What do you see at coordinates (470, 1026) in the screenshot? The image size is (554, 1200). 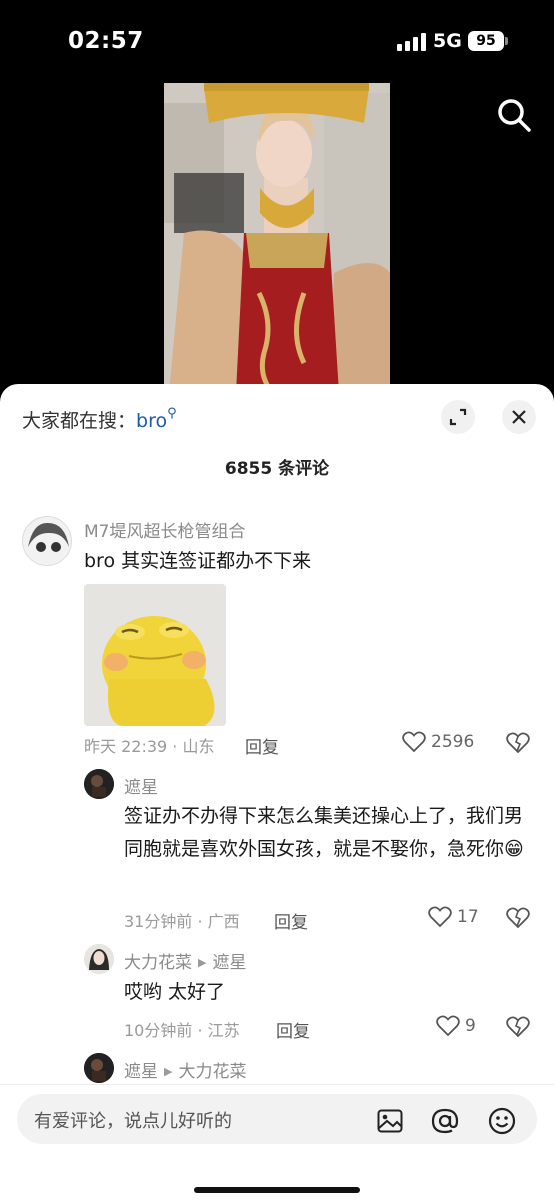 I see `like-count: 9` at bounding box center [470, 1026].